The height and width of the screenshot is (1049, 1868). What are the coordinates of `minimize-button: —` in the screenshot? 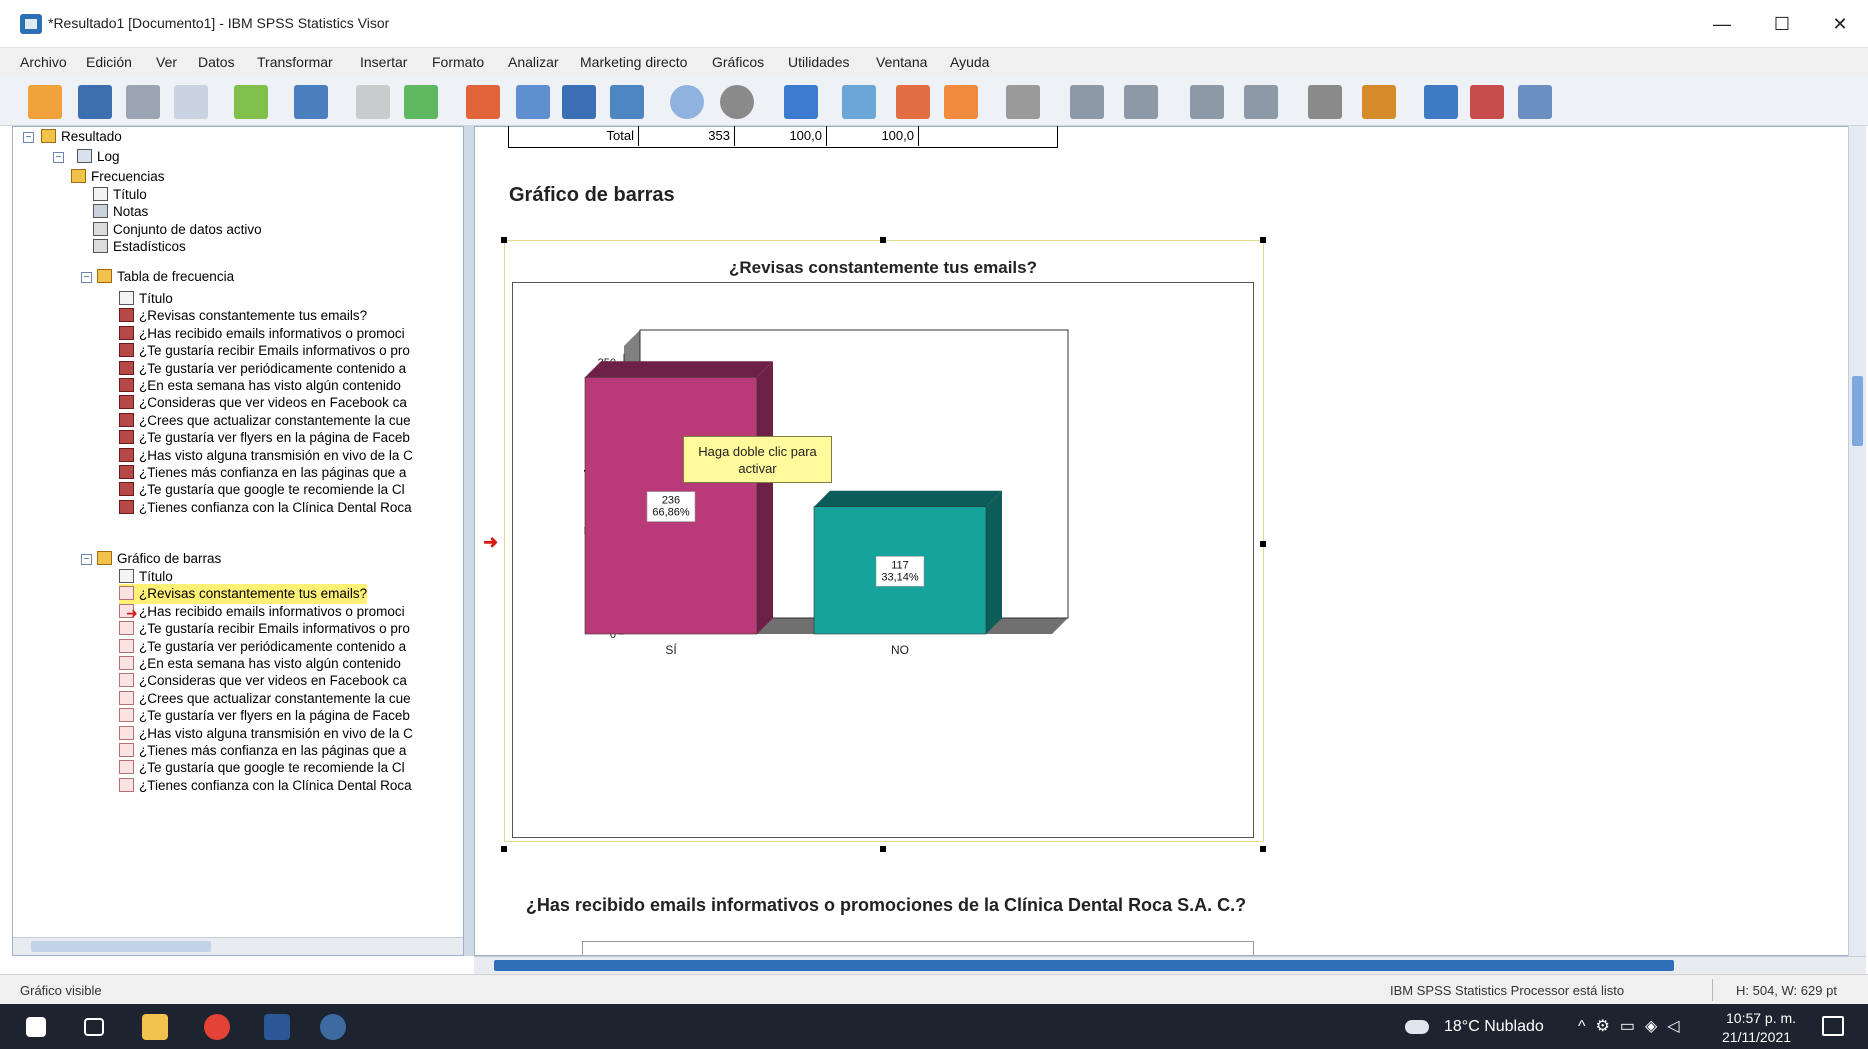 It's located at (1722, 24).